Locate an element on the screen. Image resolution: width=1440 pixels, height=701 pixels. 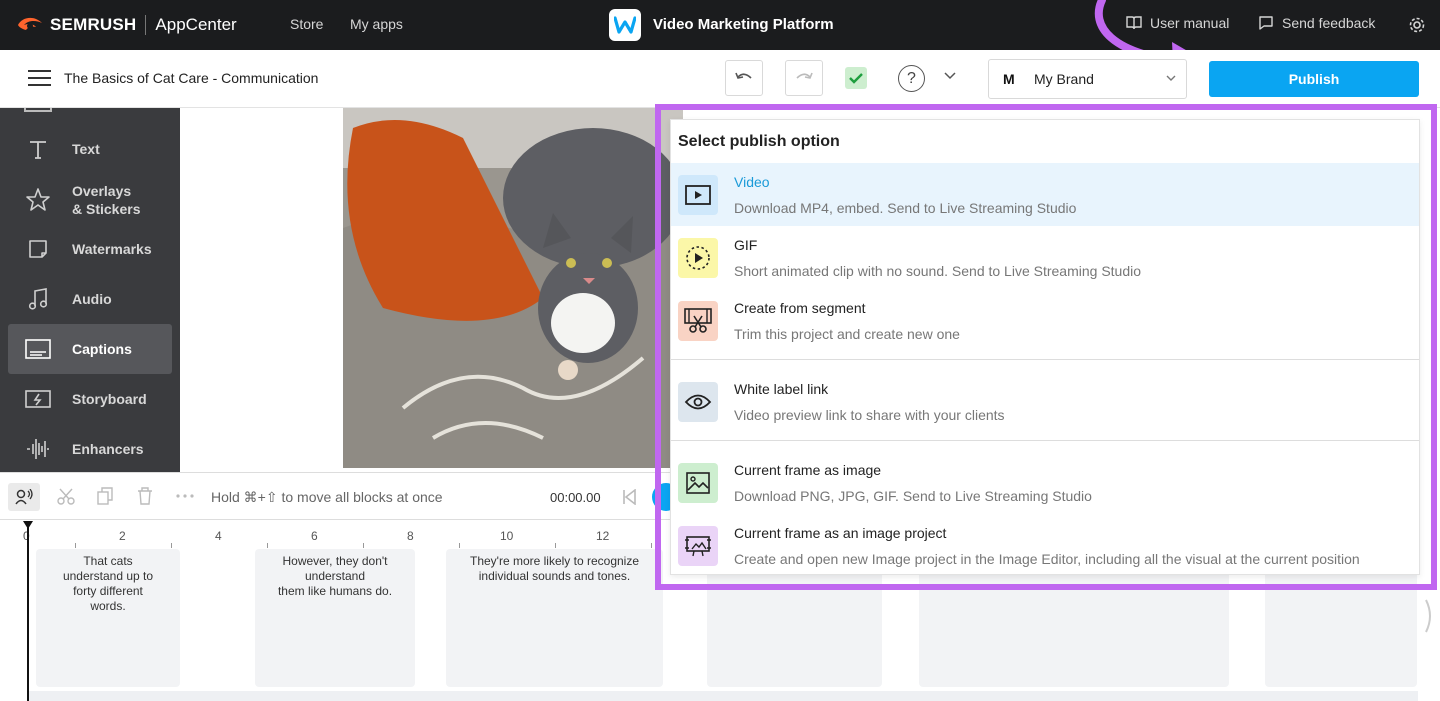
storyboard-icon is located at coordinates (38, 399).